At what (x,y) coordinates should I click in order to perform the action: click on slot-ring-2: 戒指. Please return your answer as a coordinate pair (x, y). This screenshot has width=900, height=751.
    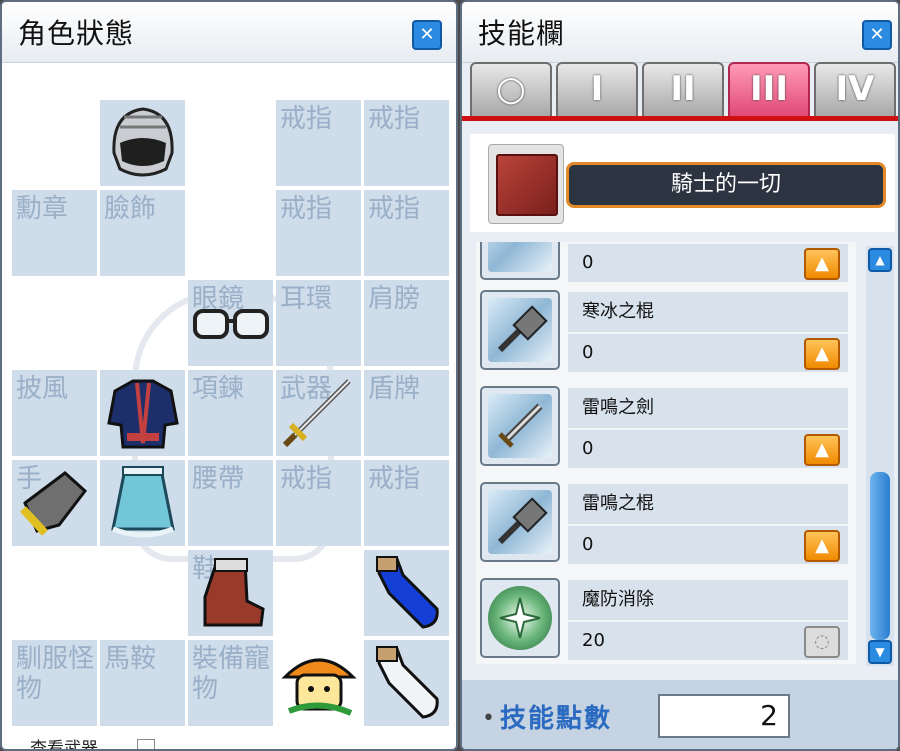
    Looking at the image, I should click on (406, 143).